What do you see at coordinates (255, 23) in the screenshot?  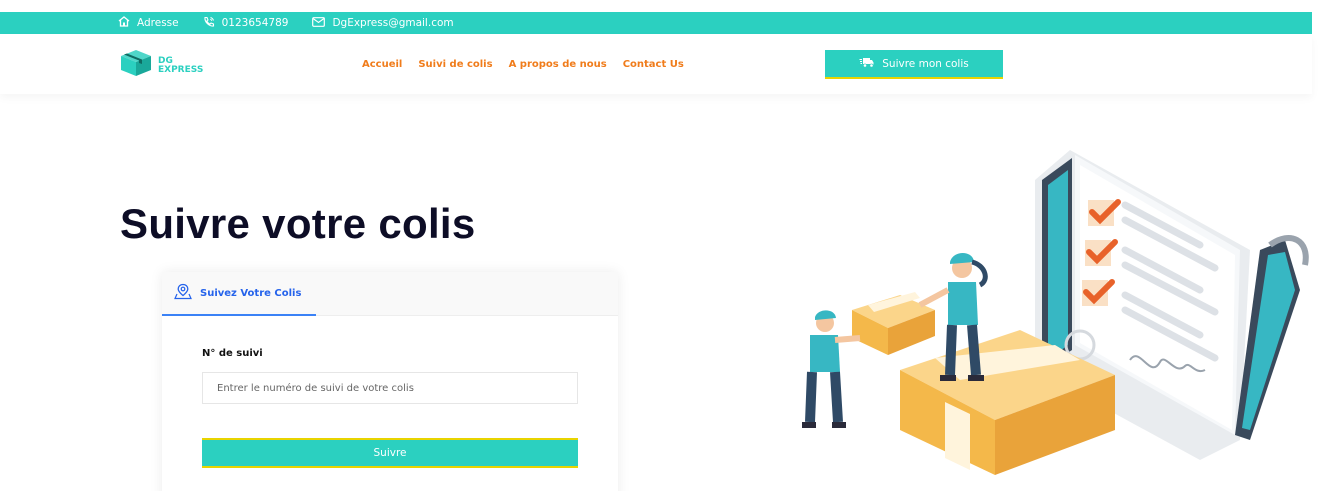 I see `phone-text: 0123654789` at bounding box center [255, 23].